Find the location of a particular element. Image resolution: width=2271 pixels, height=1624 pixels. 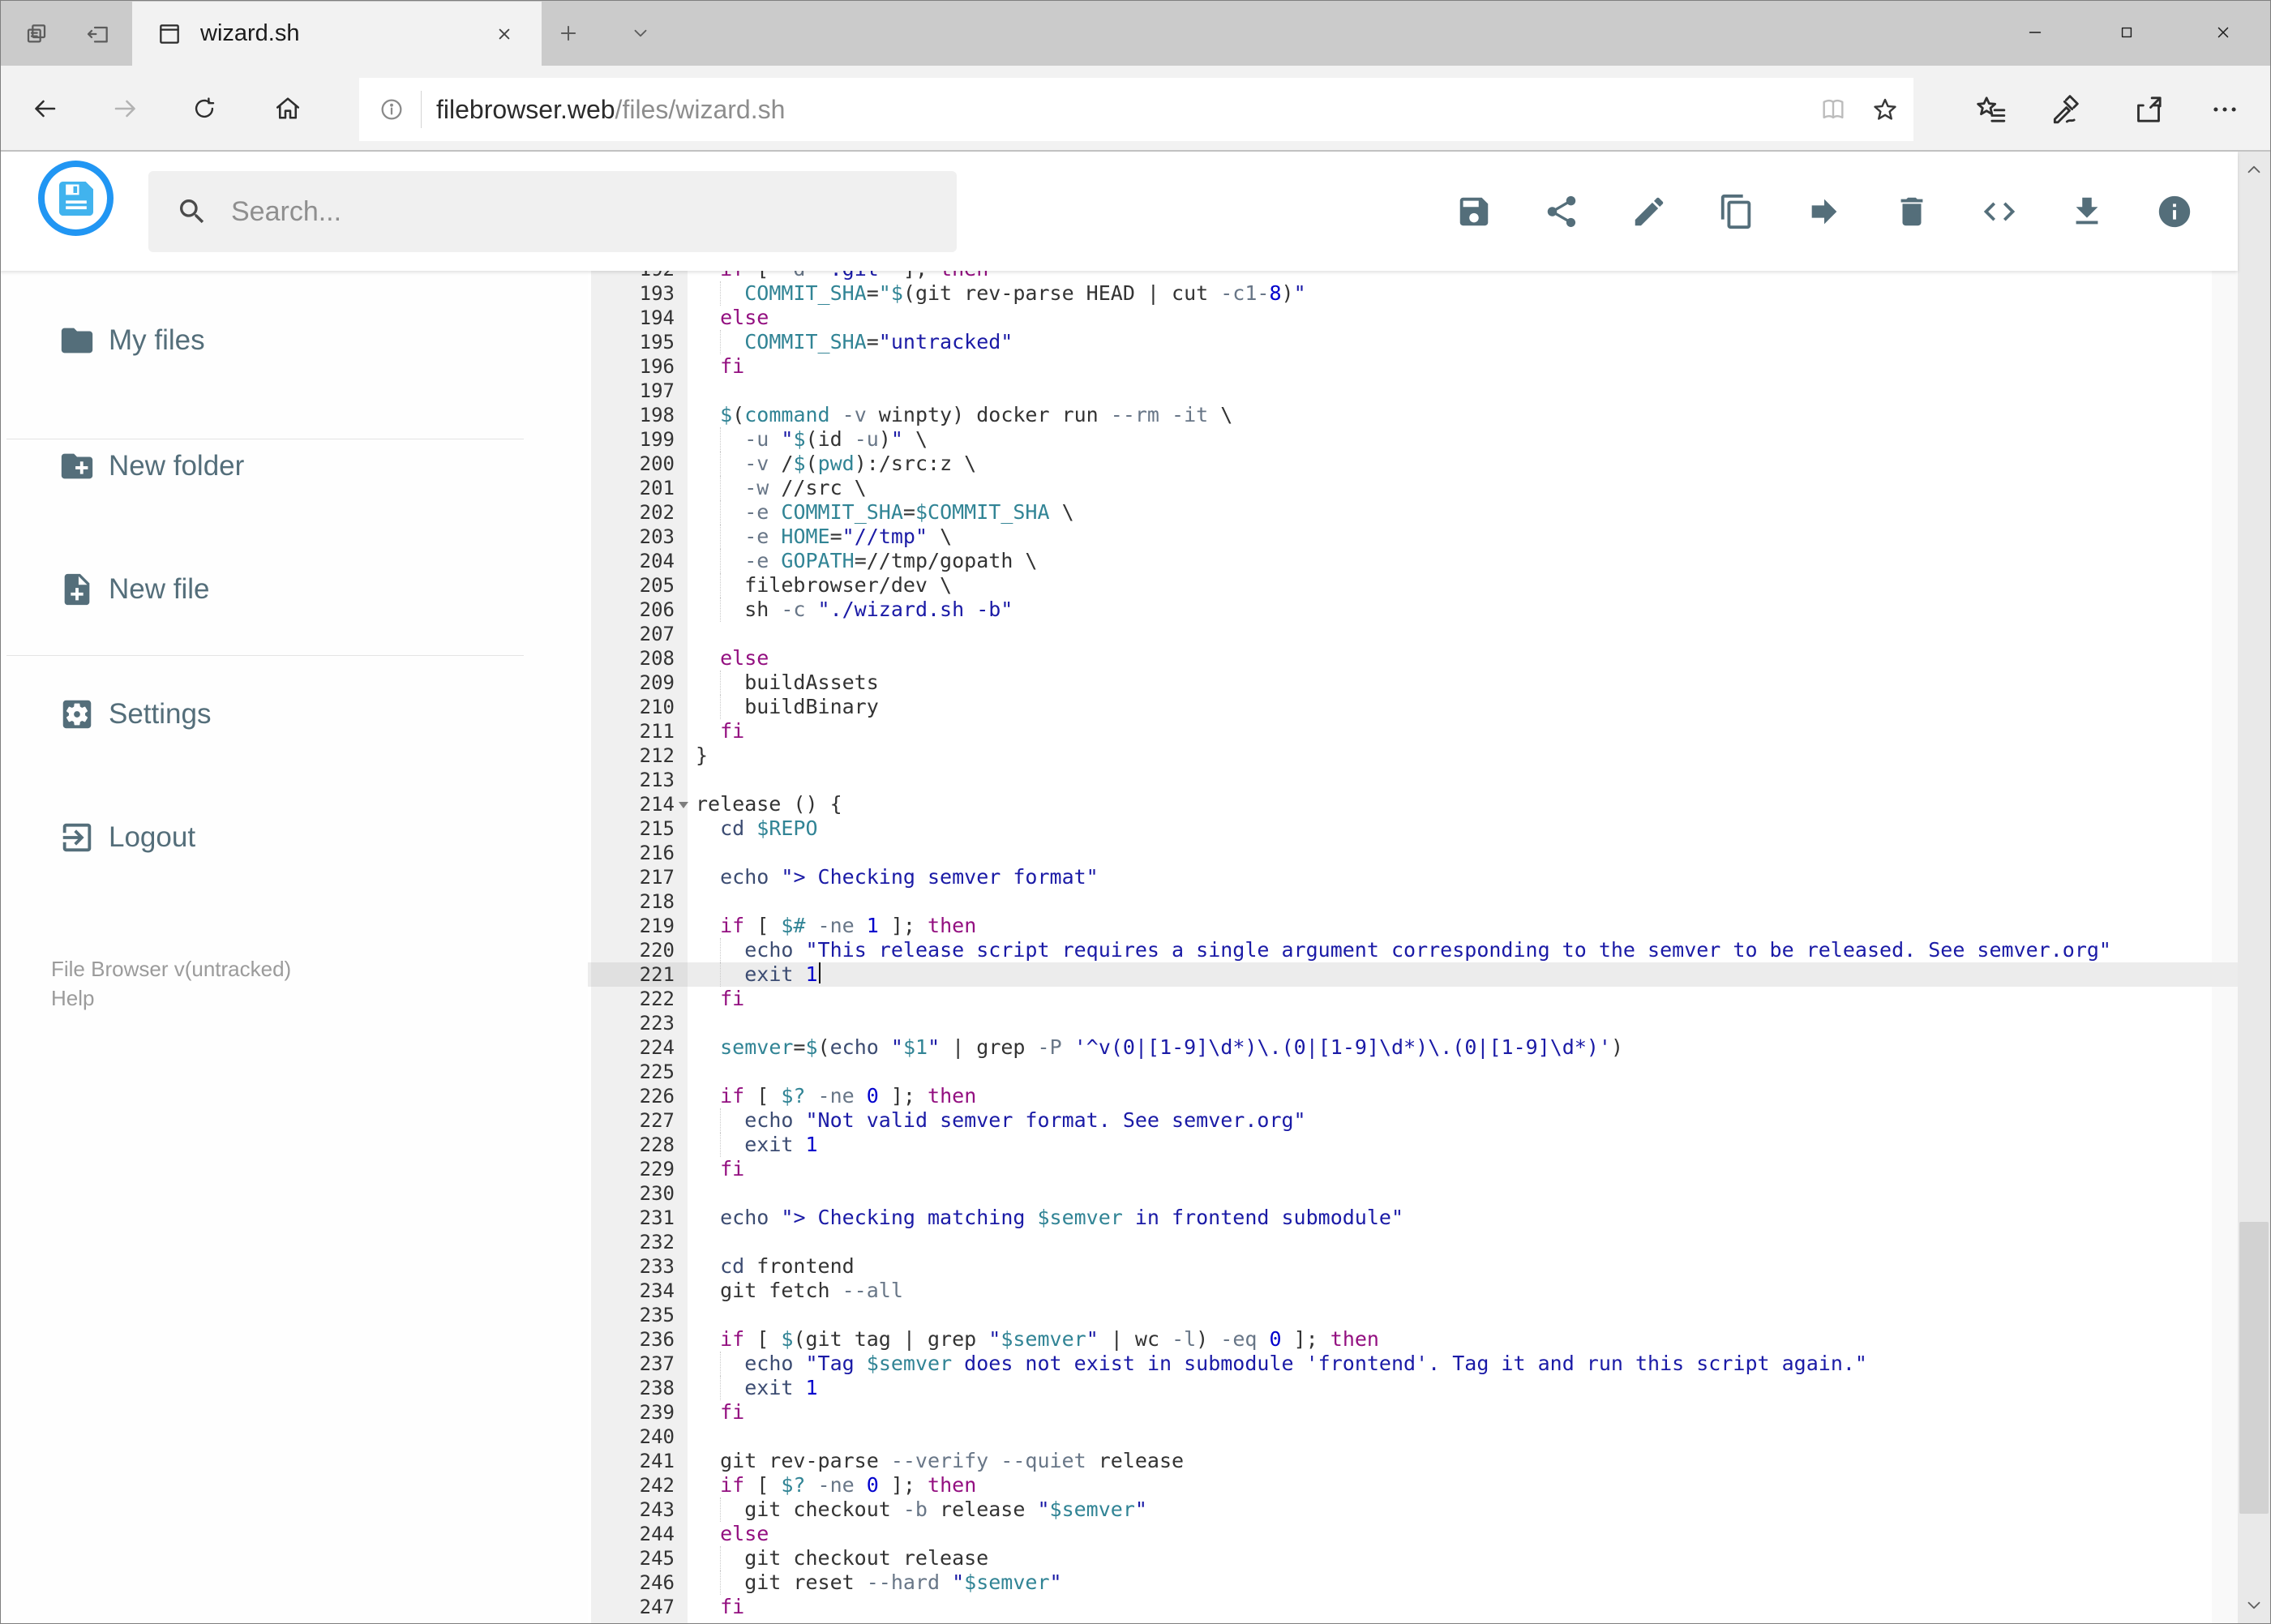

code-line-233: 233 cd frontend is located at coordinates (1413, 1267).